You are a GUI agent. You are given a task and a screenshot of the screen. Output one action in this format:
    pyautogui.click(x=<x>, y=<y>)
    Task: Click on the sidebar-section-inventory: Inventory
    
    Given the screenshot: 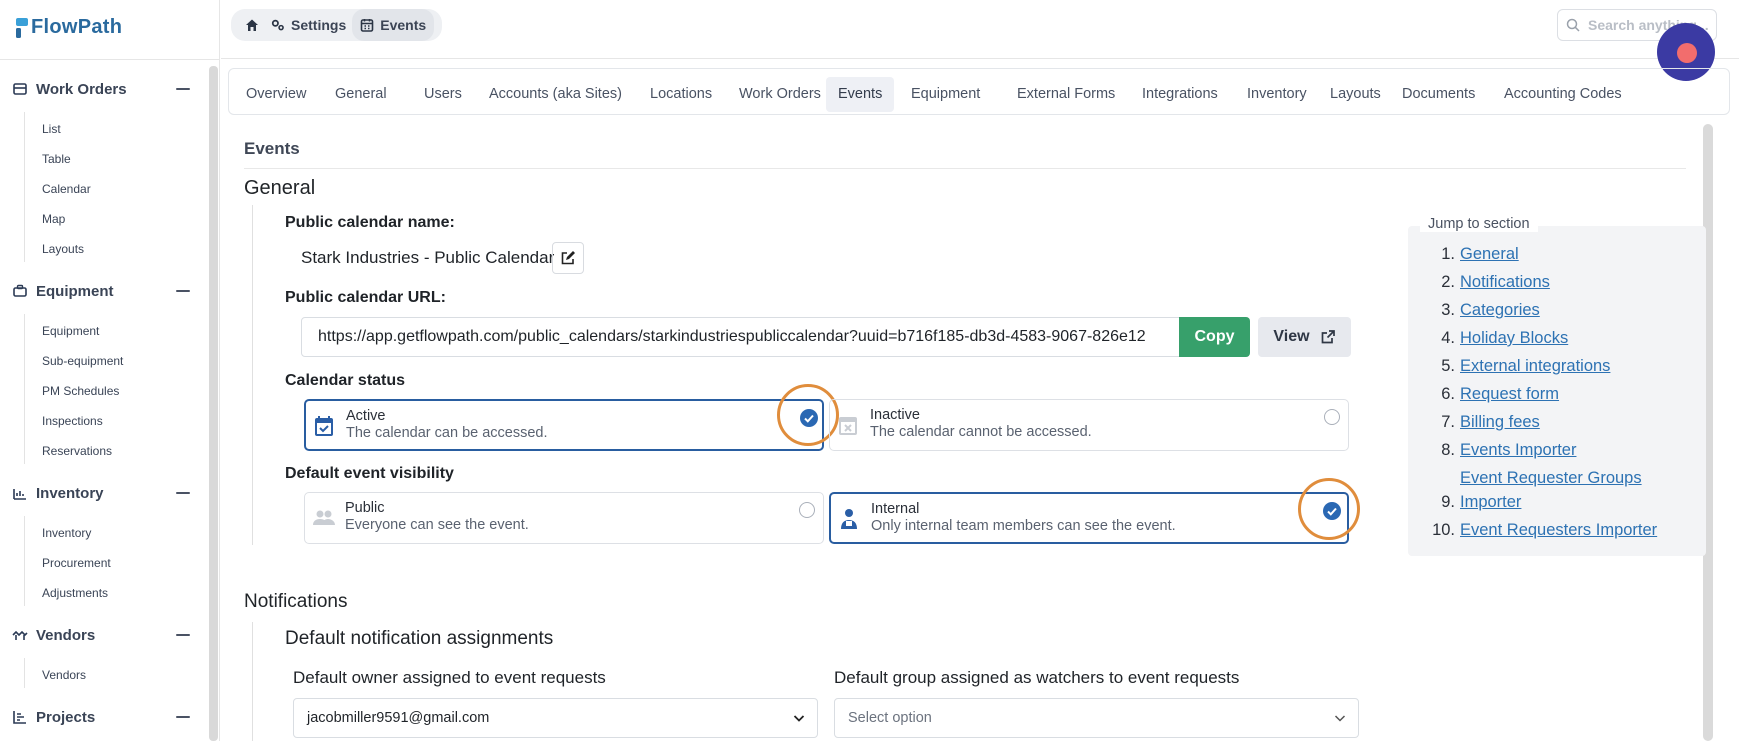 What is the action you would take?
    pyautogui.click(x=104, y=493)
    